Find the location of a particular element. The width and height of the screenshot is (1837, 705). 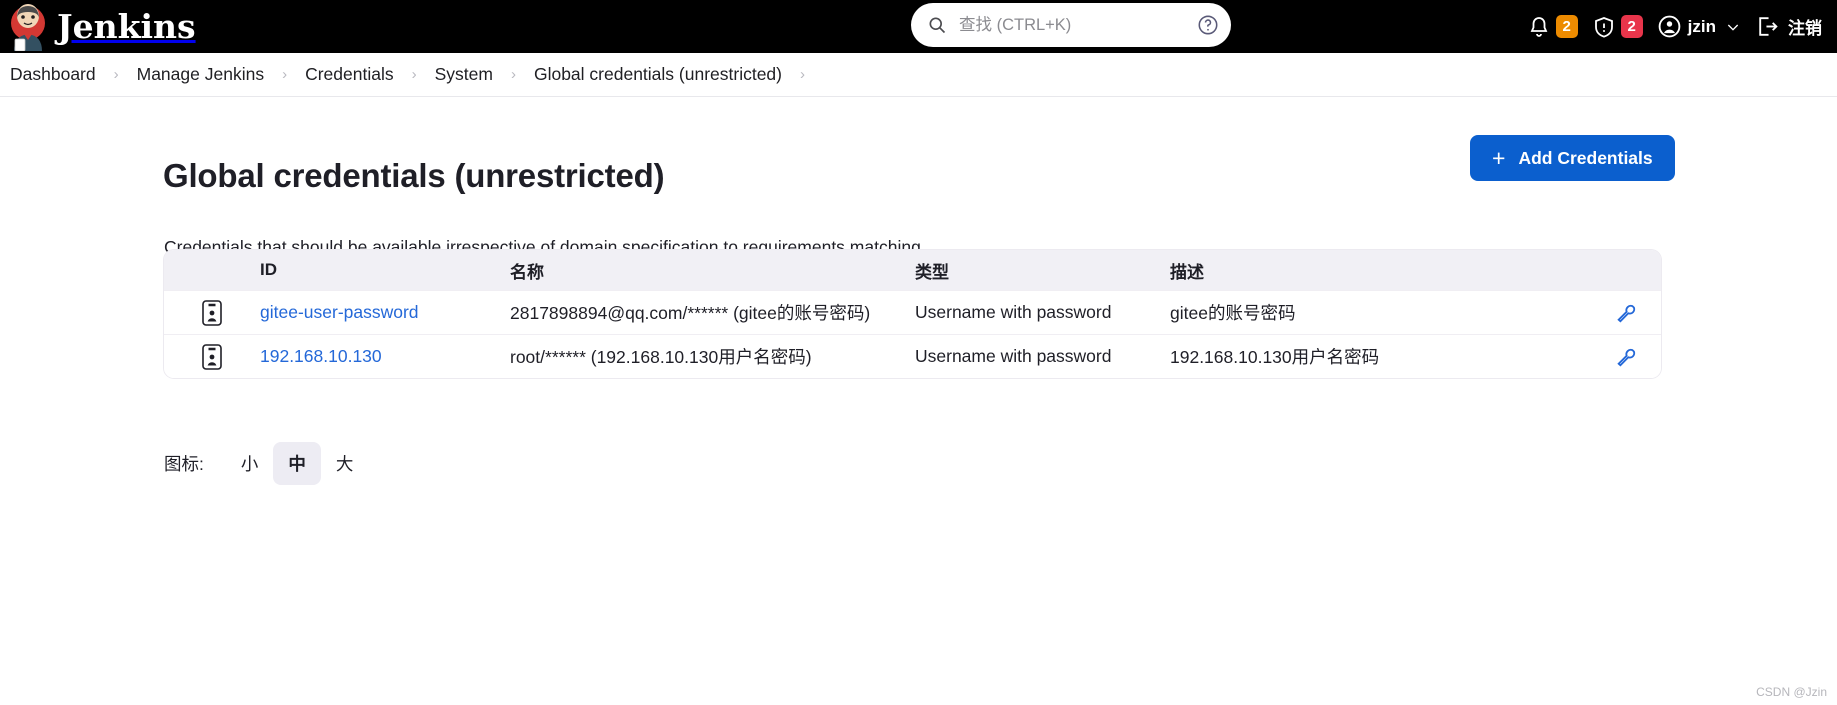

icon-size-medium-button: 中 is located at coordinates (297, 463).